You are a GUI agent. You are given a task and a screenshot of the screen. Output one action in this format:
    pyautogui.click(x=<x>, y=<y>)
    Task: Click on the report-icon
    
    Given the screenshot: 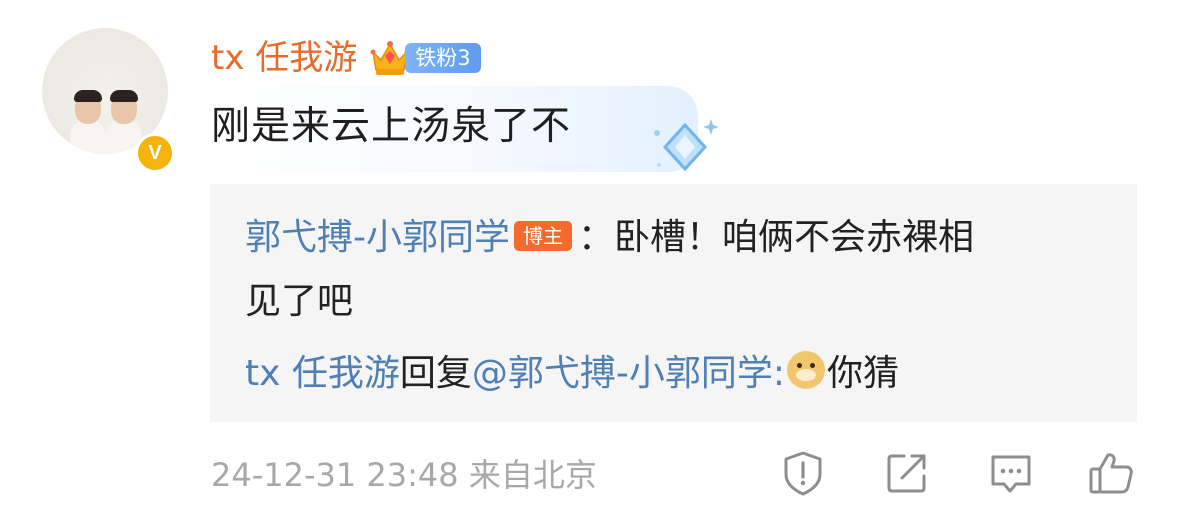 What is the action you would take?
    pyautogui.click(x=803, y=473)
    